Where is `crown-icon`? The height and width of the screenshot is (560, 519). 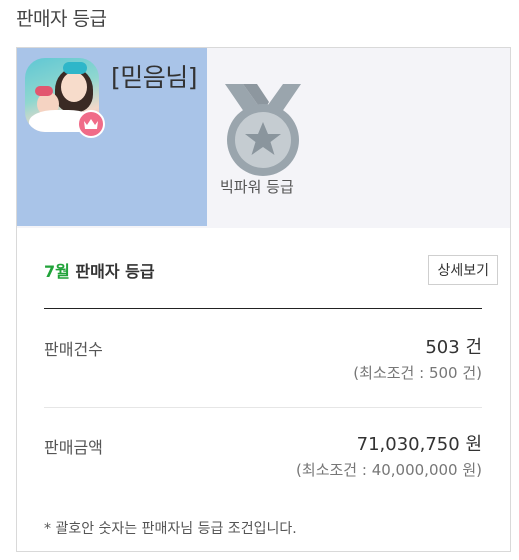
crown-icon is located at coordinates (91, 124).